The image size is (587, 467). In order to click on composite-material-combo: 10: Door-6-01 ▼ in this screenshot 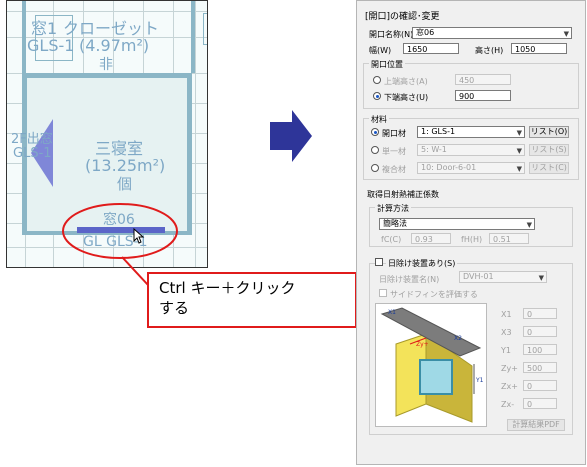, I will do `click(471, 168)`.